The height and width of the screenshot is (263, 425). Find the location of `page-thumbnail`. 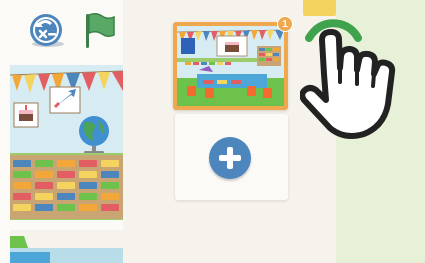

page-thumbnail is located at coordinates (230, 66).